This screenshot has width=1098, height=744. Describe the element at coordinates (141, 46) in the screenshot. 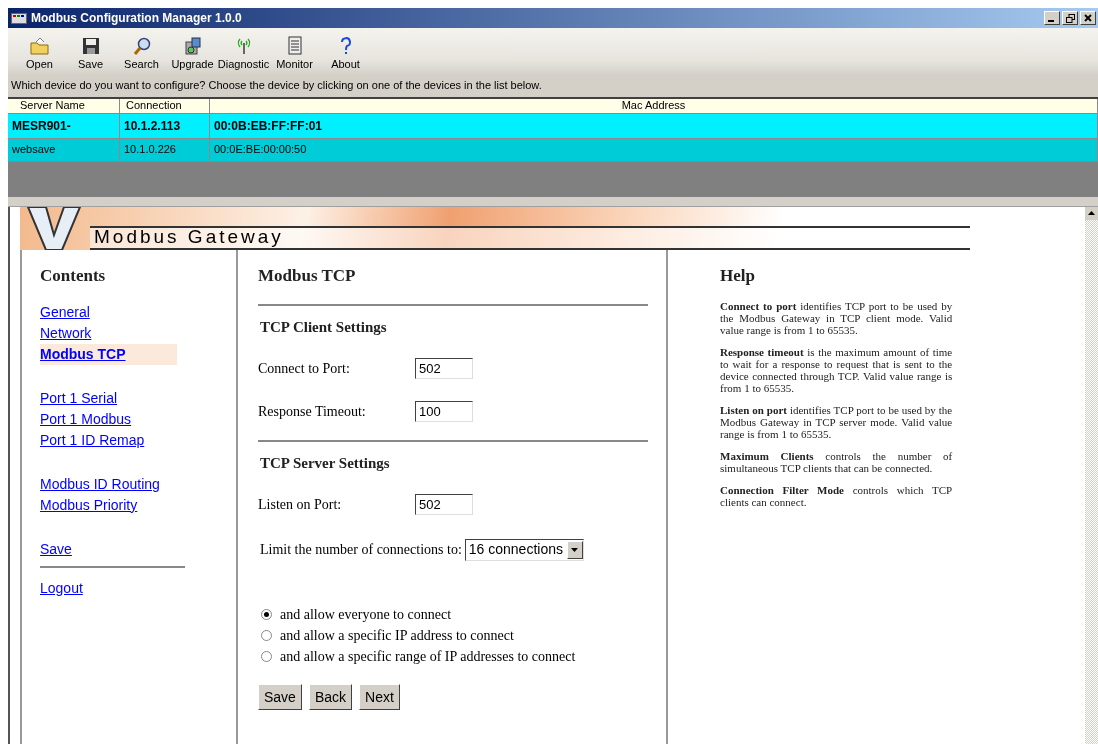

I see `magnifier-icon` at that location.